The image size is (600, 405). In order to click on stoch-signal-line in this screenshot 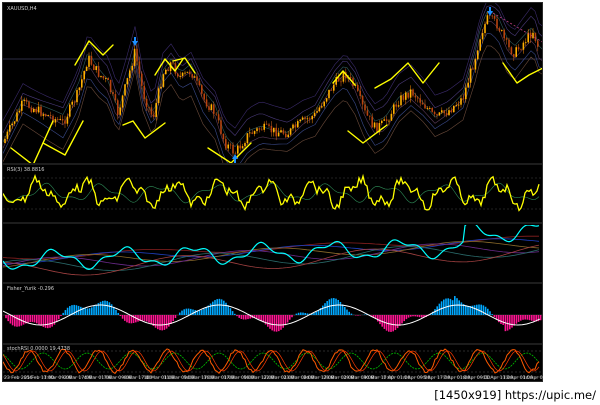, I will do `click(271, 361)`.